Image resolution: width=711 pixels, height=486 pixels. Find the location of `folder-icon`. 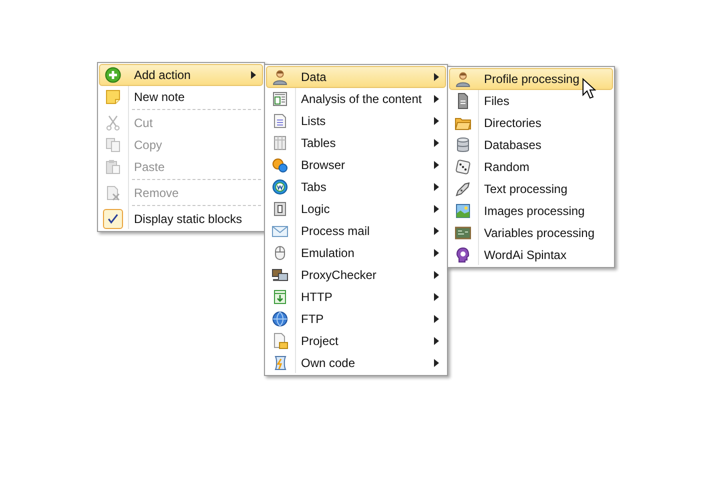

folder-icon is located at coordinates (463, 123).